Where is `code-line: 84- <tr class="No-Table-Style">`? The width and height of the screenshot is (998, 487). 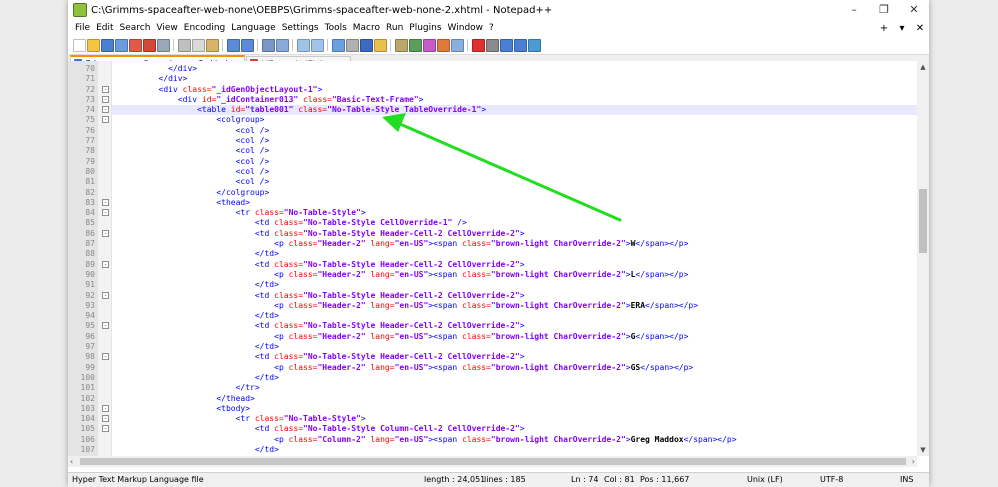
code-line: 84- <tr class="No-Table-Style"> is located at coordinates (501, 213).